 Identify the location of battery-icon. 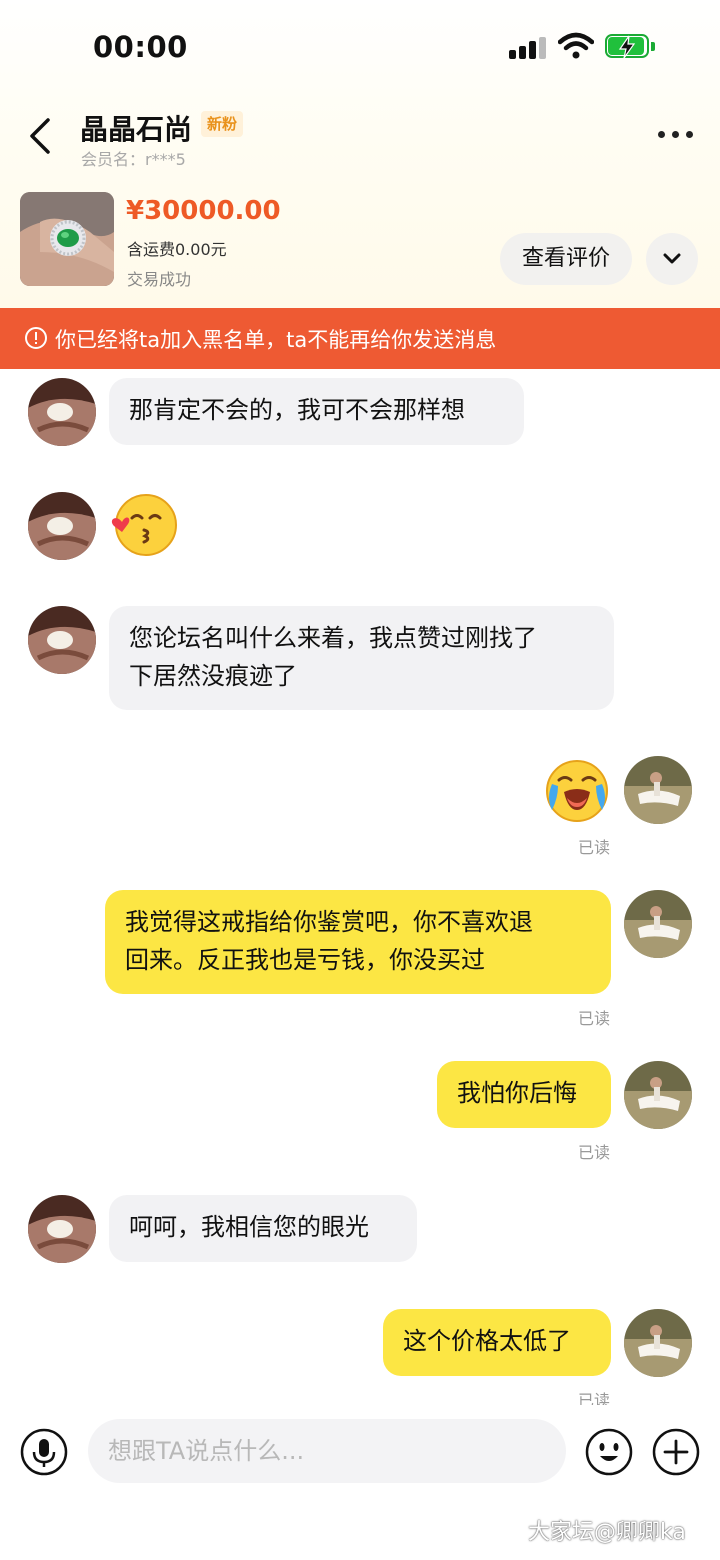
(630, 47).